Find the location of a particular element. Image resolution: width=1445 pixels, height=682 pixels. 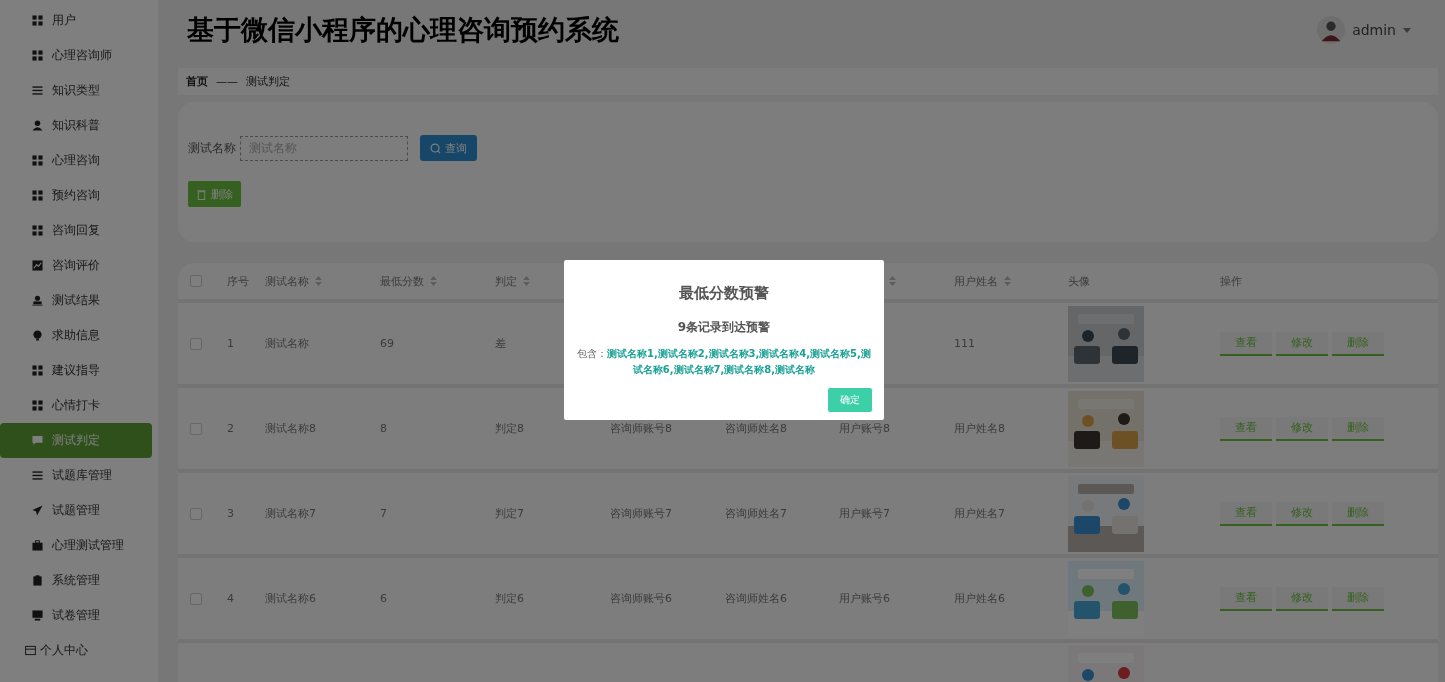

table-cell: 判定6 is located at coordinates (509, 598).